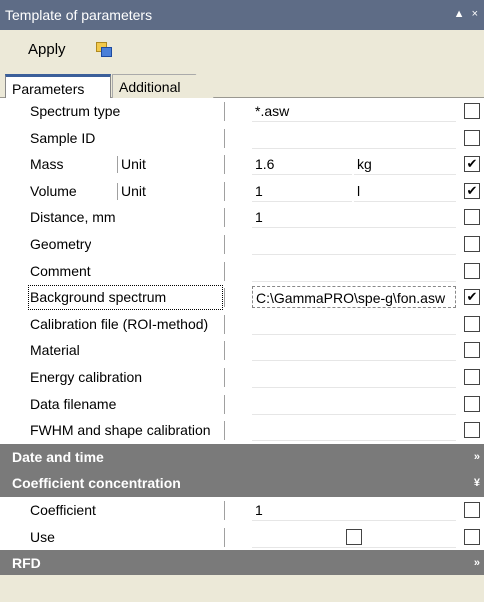 This screenshot has height=602, width=484. I want to click on tab-parameters: Parameters, so click(58, 86).